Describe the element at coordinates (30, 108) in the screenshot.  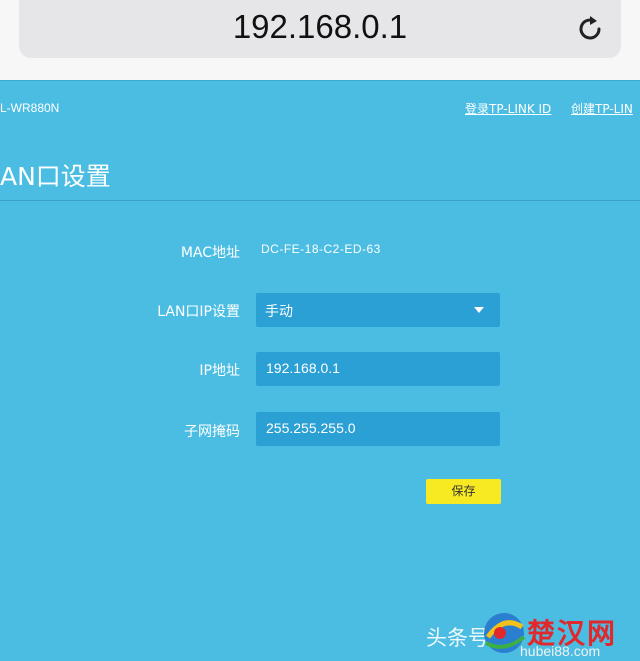
I see `router-model: L-WR880N` at that location.